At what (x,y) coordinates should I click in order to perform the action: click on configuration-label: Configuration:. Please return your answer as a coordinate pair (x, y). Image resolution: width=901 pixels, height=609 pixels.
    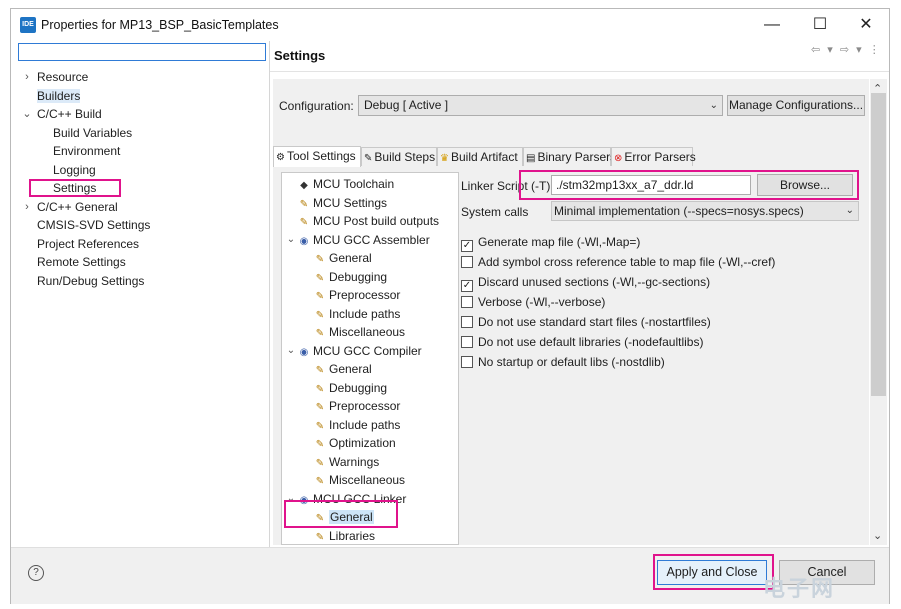
    Looking at the image, I should click on (316, 106).